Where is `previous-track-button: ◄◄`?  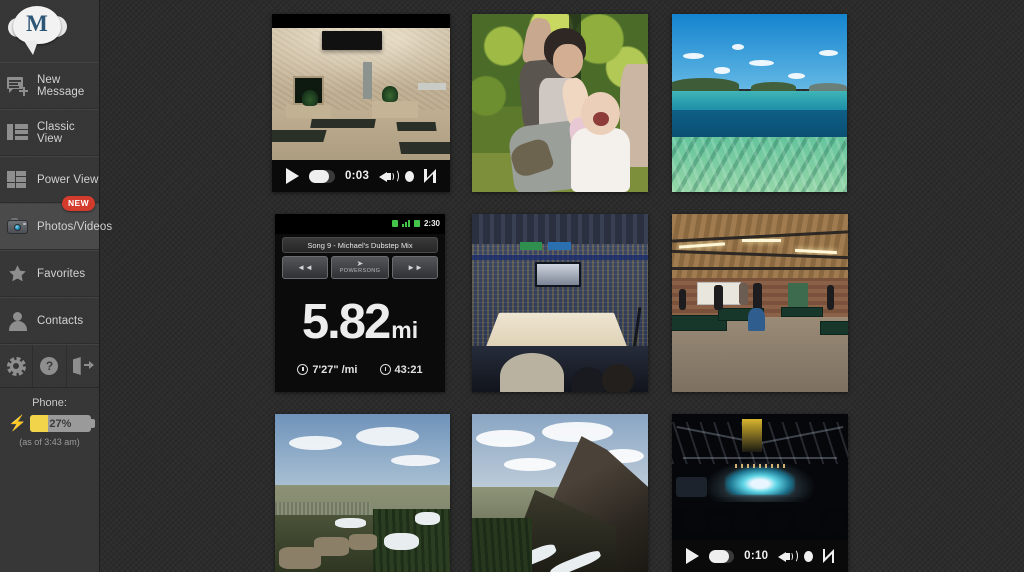
previous-track-button: ◄◄ is located at coordinates (305, 267).